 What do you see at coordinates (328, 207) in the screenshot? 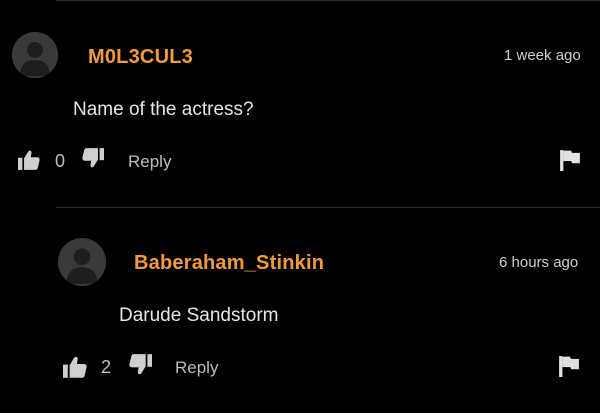
I see `reply-divider` at bounding box center [328, 207].